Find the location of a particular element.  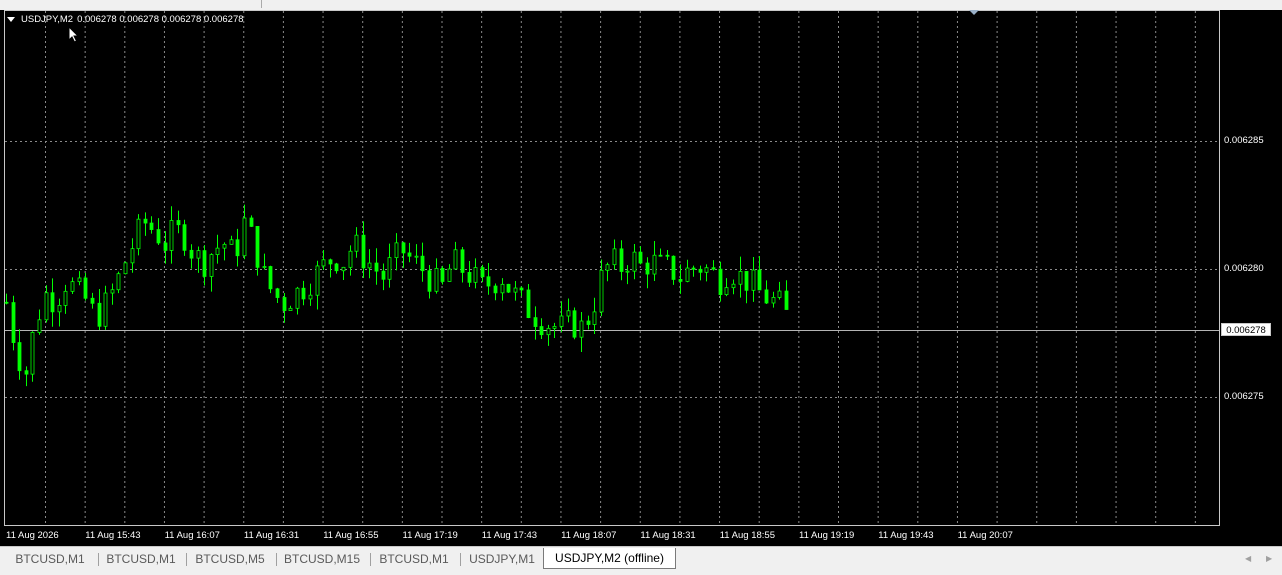

chevron-right-icon: ▶ is located at coordinates (1269, 558).